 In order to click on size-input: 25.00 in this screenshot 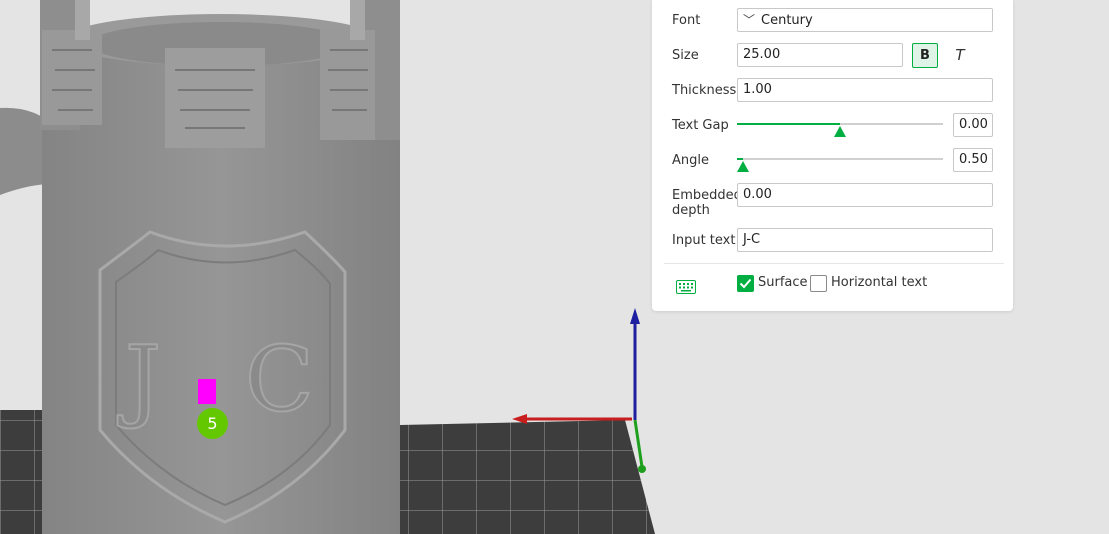, I will do `click(820, 55)`.